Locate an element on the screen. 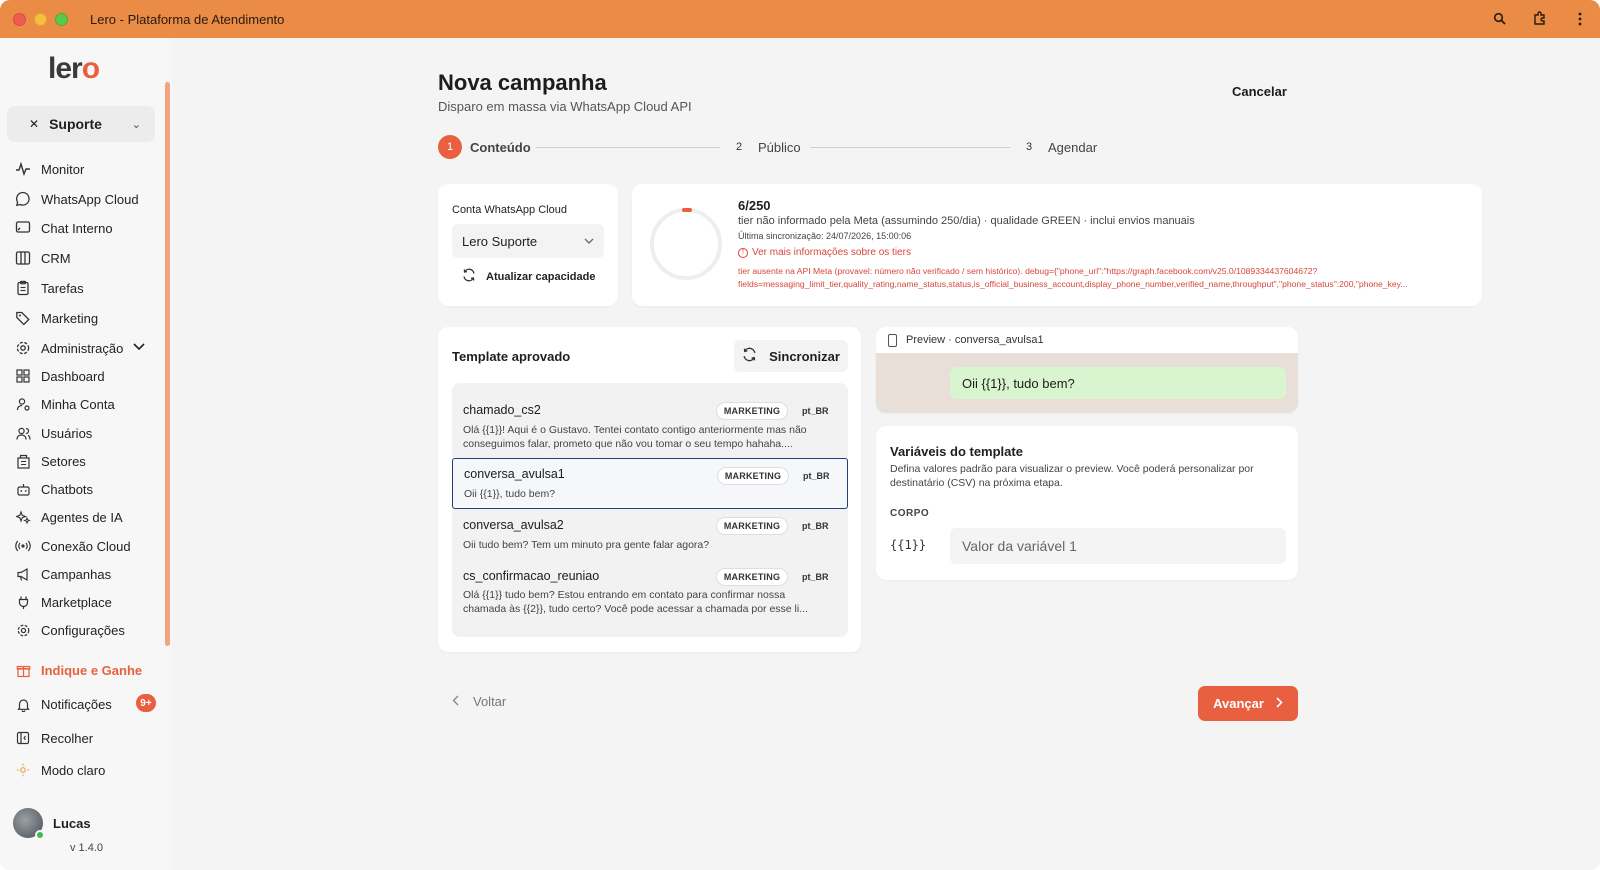 The width and height of the screenshot is (1600, 870). stepper: 1 Conteúdo 2 Público 3 Agendar is located at coordinates (788, 148).